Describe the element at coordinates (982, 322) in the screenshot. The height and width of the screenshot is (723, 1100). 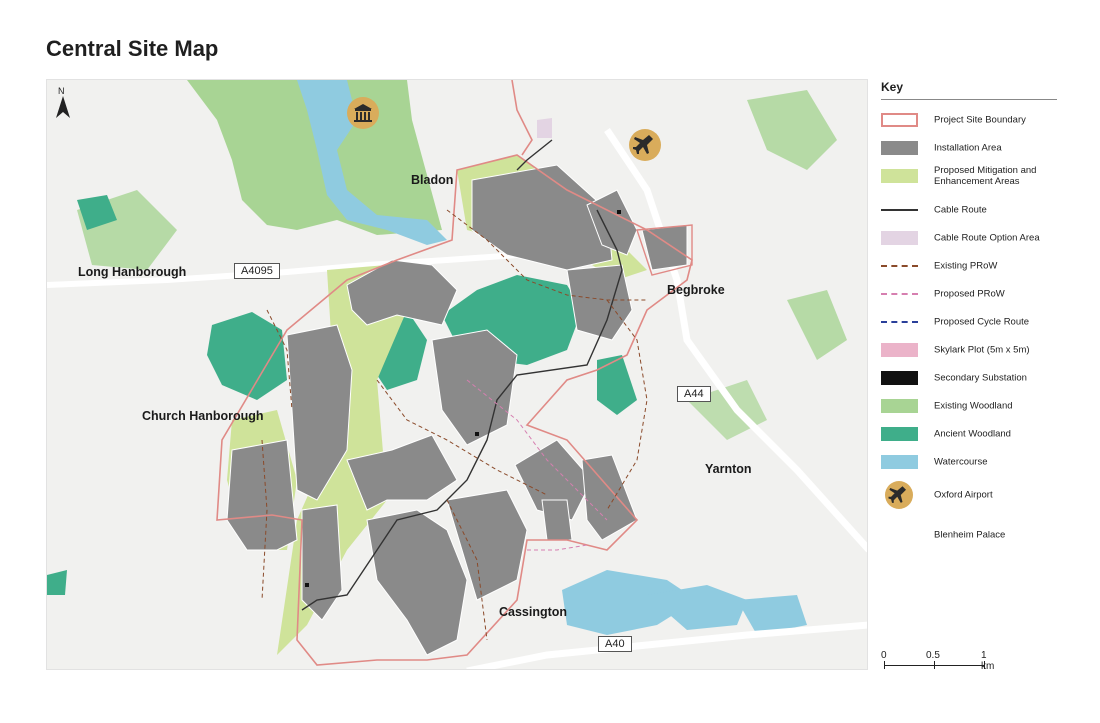
I see `key-item-label: Proposed Cycle Route` at that location.